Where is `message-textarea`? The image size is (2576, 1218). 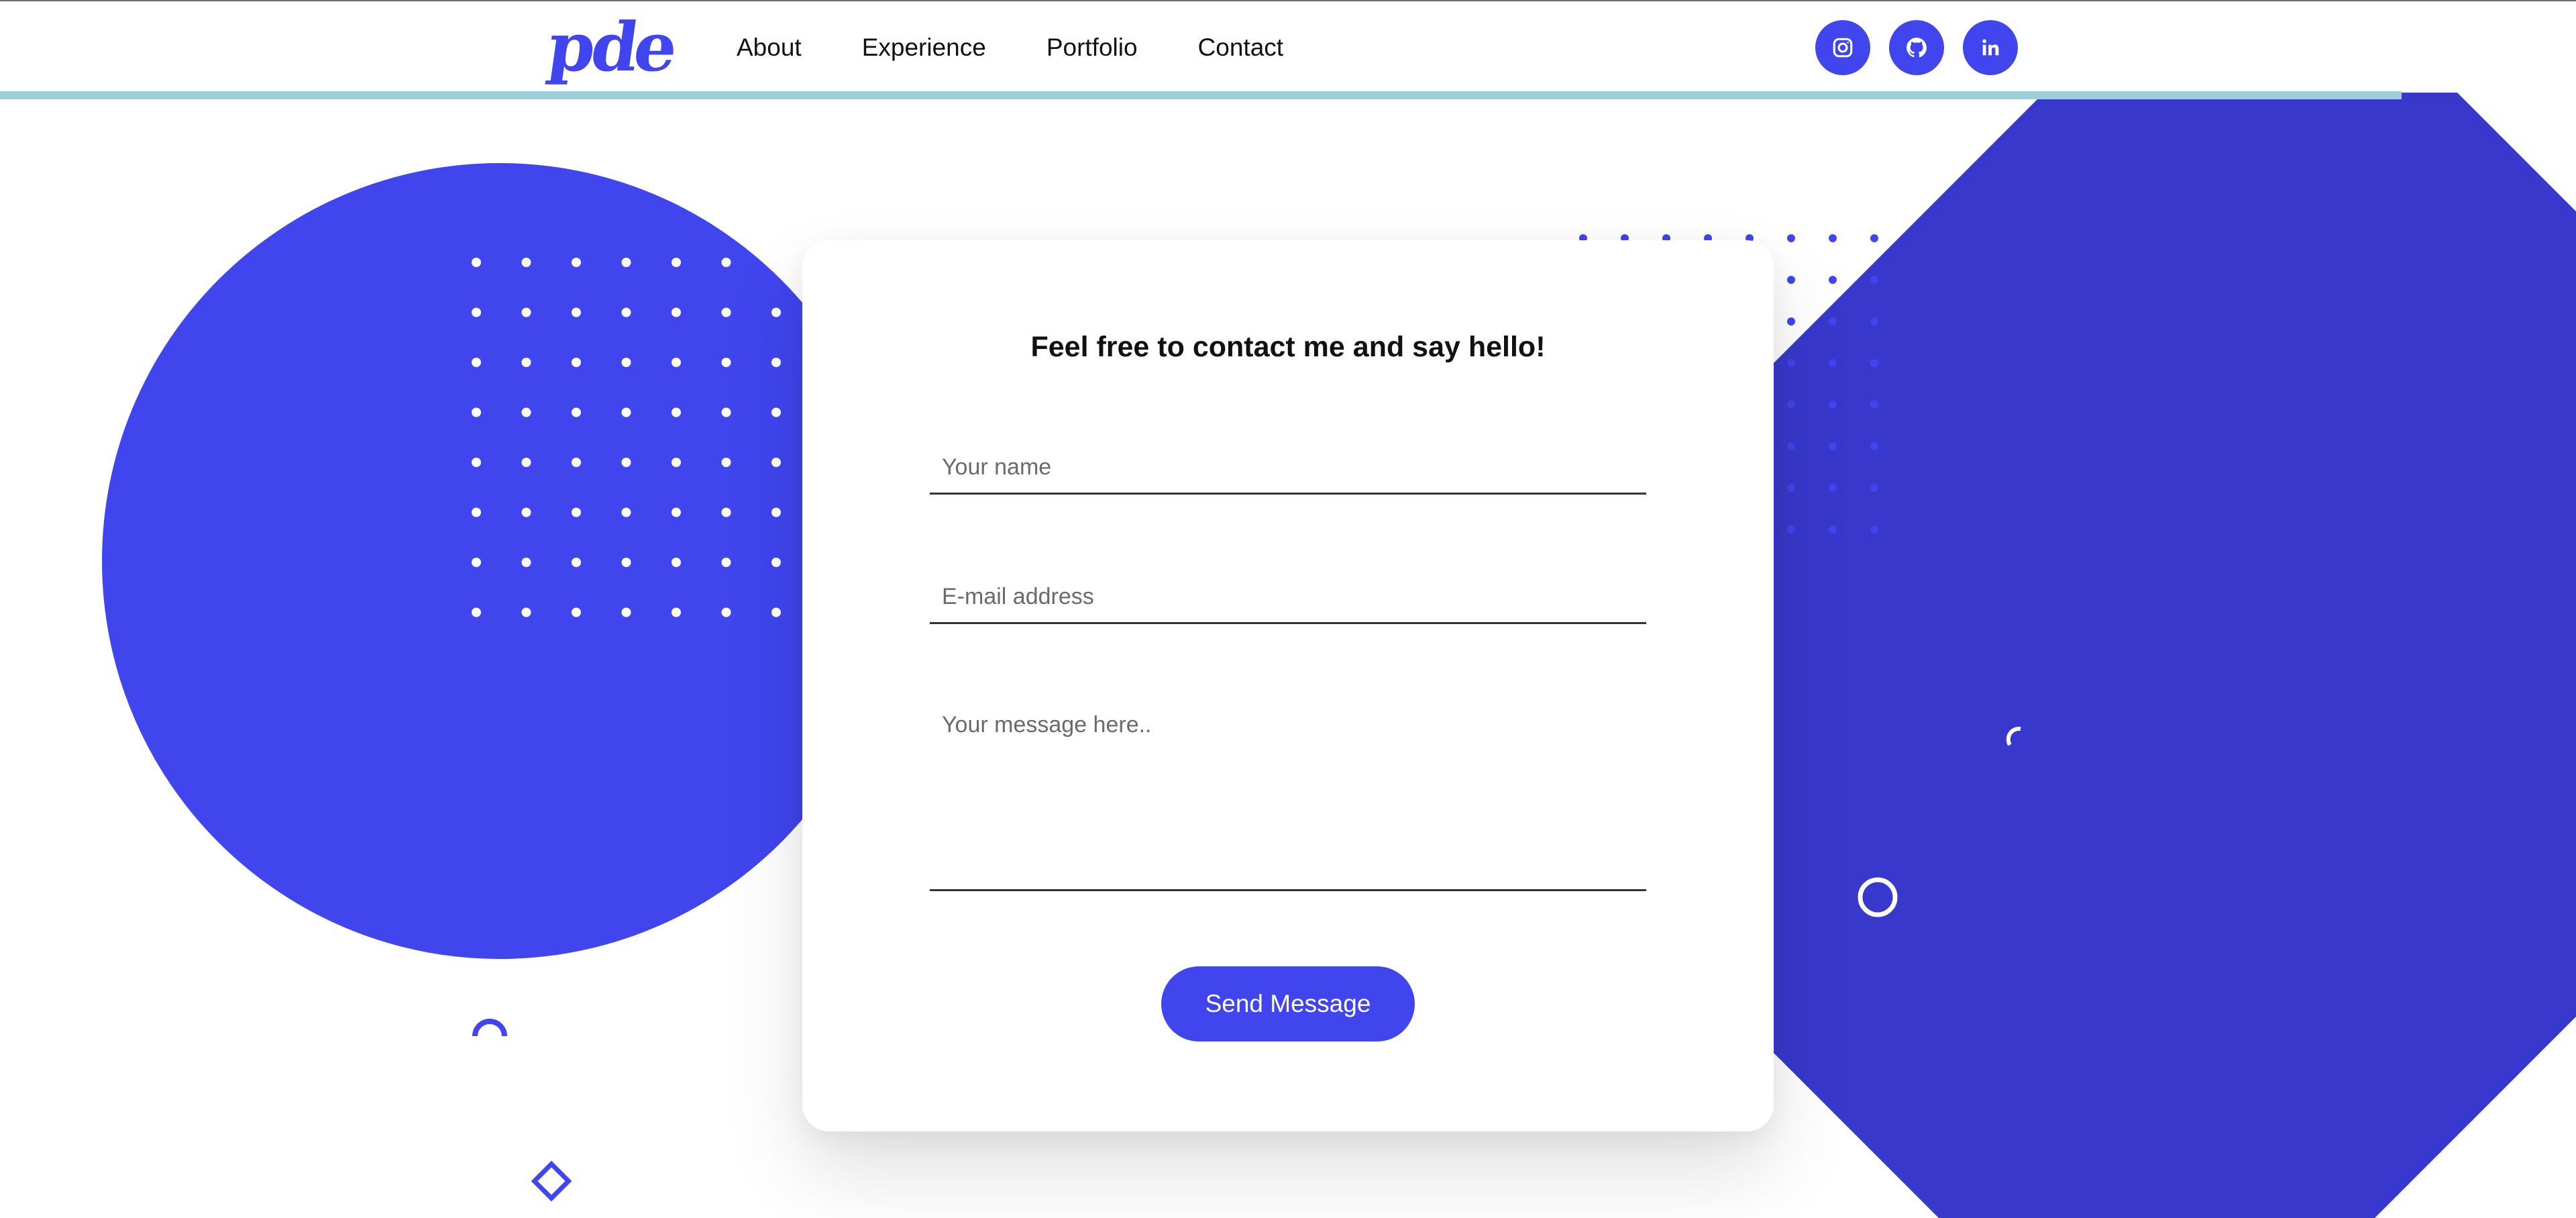
message-textarea is located at coordinates (1288, 795).